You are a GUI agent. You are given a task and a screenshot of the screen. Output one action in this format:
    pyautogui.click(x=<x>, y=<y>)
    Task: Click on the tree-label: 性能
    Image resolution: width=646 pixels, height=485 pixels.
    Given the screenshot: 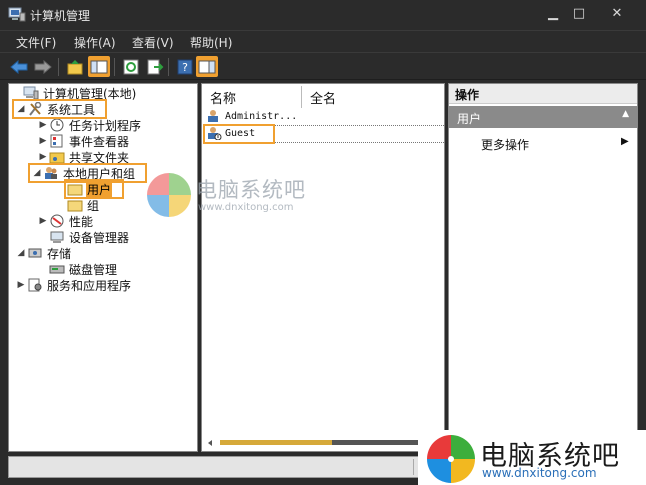 What is the action you would take?
    pyautogui.click(x=81, y=221)
    